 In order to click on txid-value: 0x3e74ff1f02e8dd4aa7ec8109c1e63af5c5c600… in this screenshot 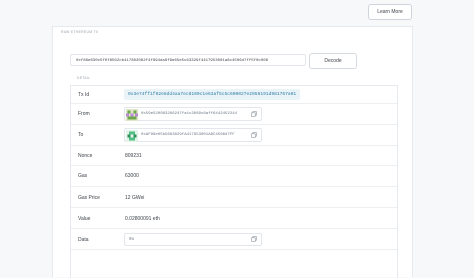, I will do `click(212, 94)`.